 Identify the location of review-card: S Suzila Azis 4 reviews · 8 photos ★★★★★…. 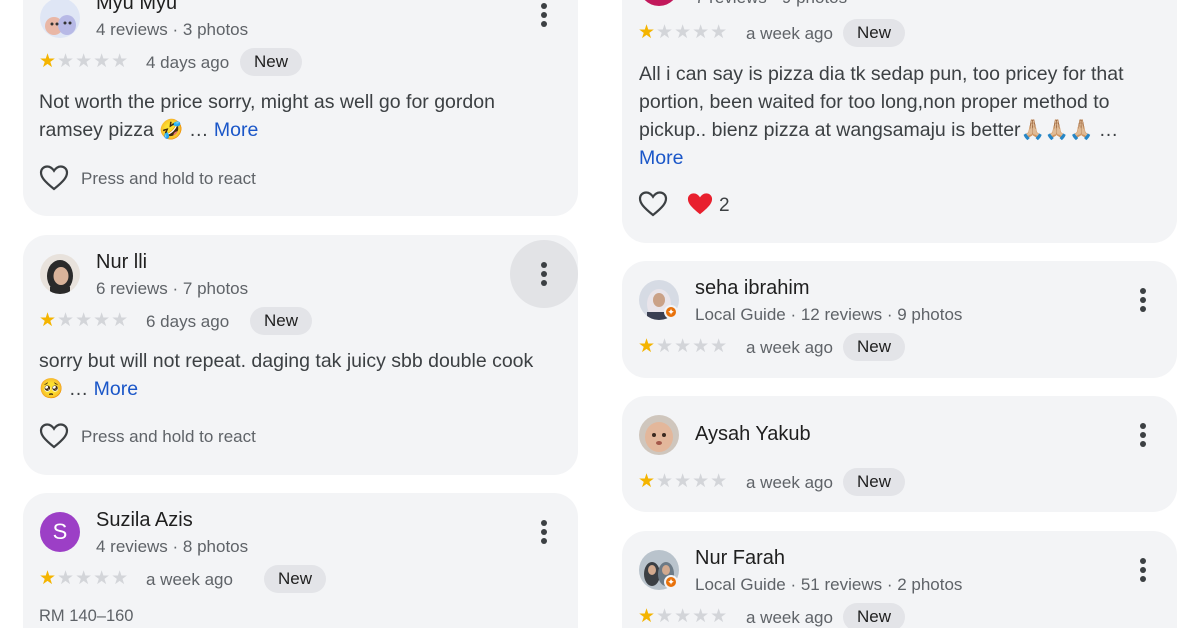
(300, 560).